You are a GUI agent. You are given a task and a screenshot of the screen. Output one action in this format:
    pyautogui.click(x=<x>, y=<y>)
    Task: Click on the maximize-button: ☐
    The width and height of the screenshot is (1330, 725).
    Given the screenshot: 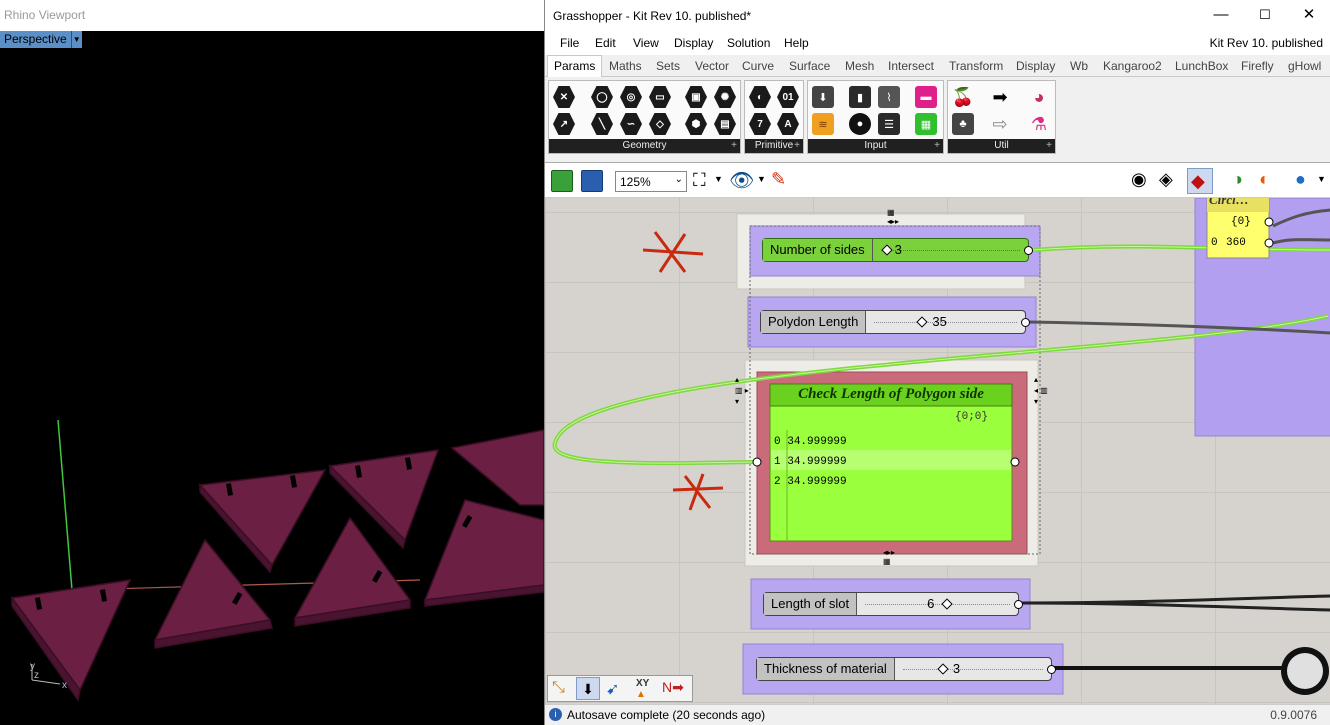 What is the action you would take?
    pyautogui.click(x=1265, y=15)
    